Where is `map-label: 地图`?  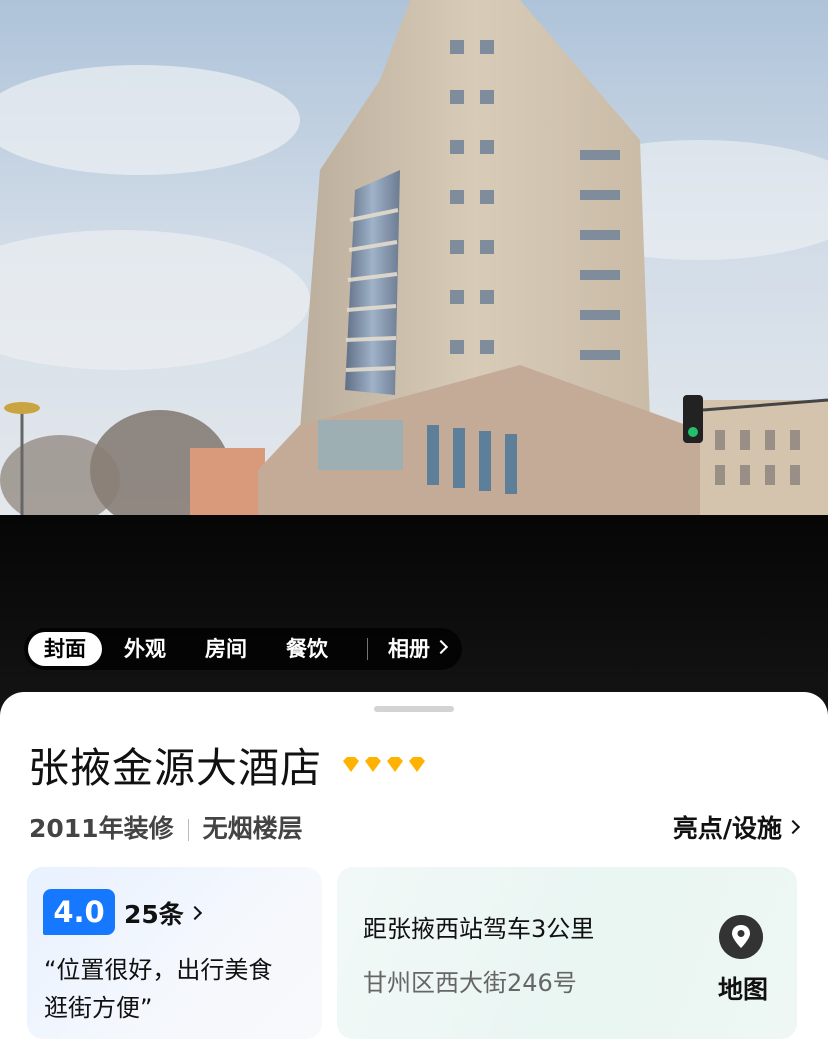 map-label: 地图 is located at coordinates (742, 989).